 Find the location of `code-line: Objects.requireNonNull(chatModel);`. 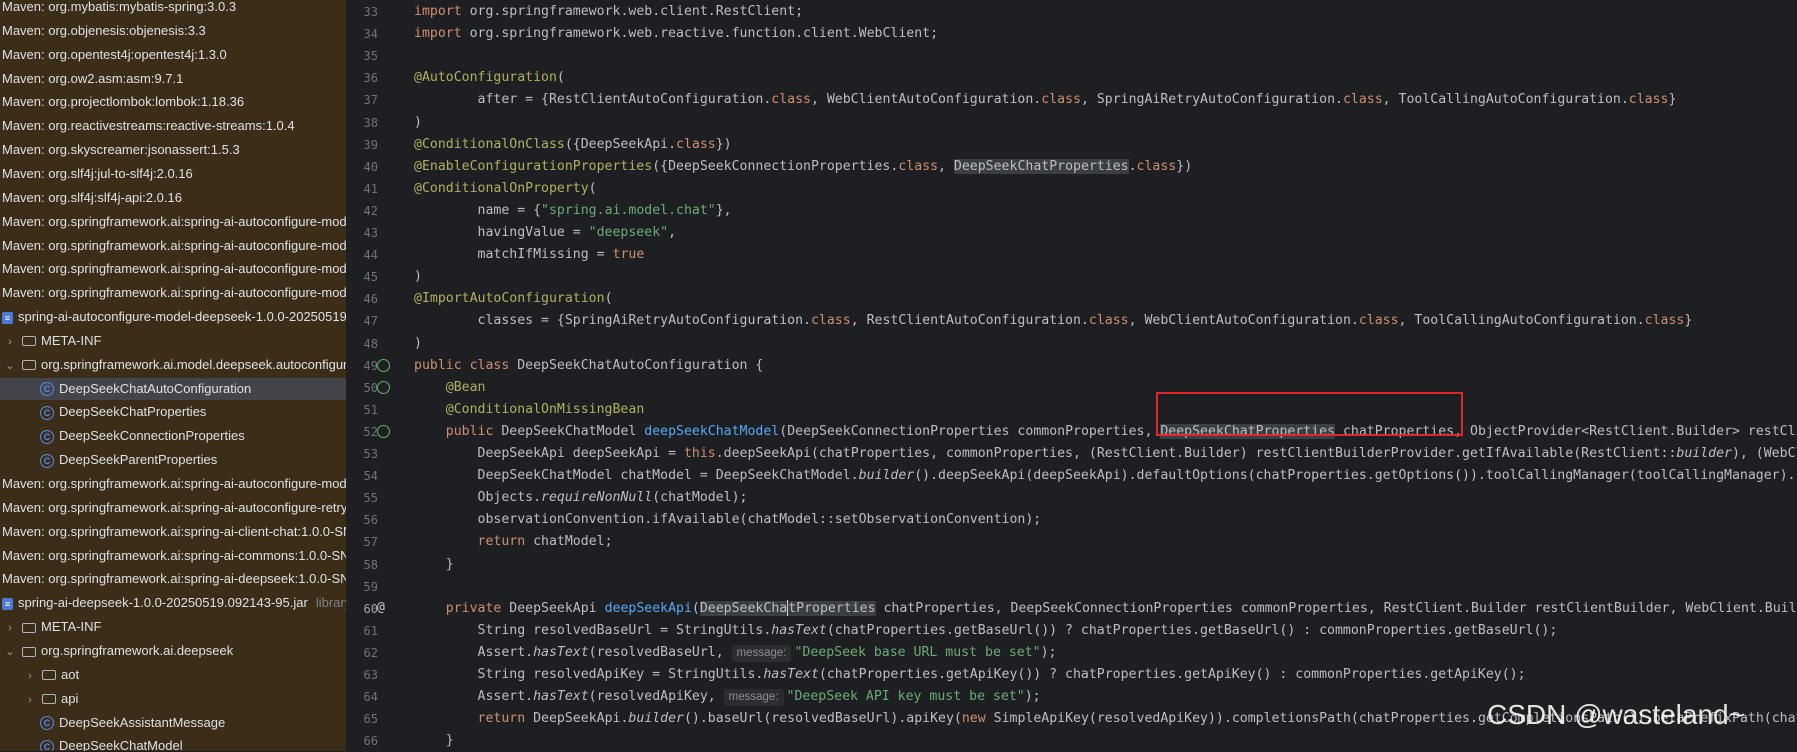

code-line: Objects.requireNonNull(chatModel); is located at coordinates (581, 498).